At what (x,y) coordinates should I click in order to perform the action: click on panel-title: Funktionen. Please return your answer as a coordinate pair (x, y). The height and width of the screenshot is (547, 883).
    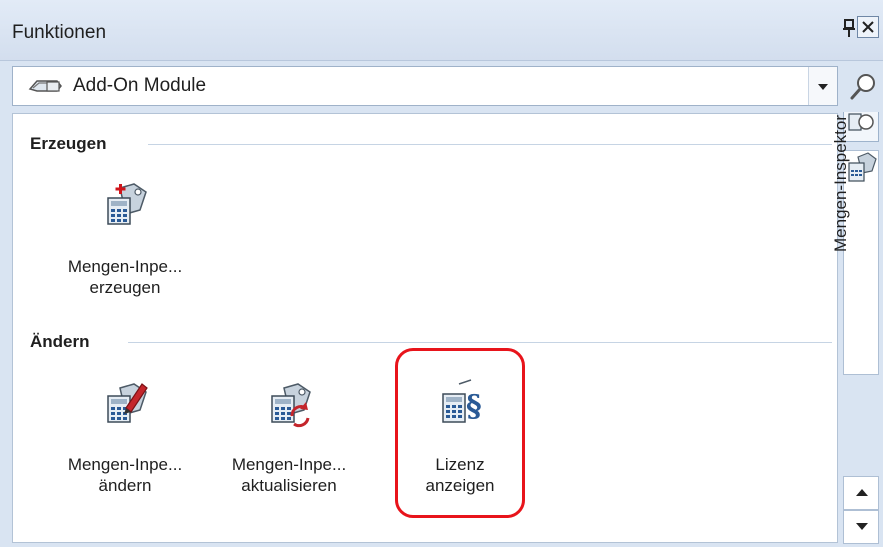
    Looking at the image, I should click on (59, 32).